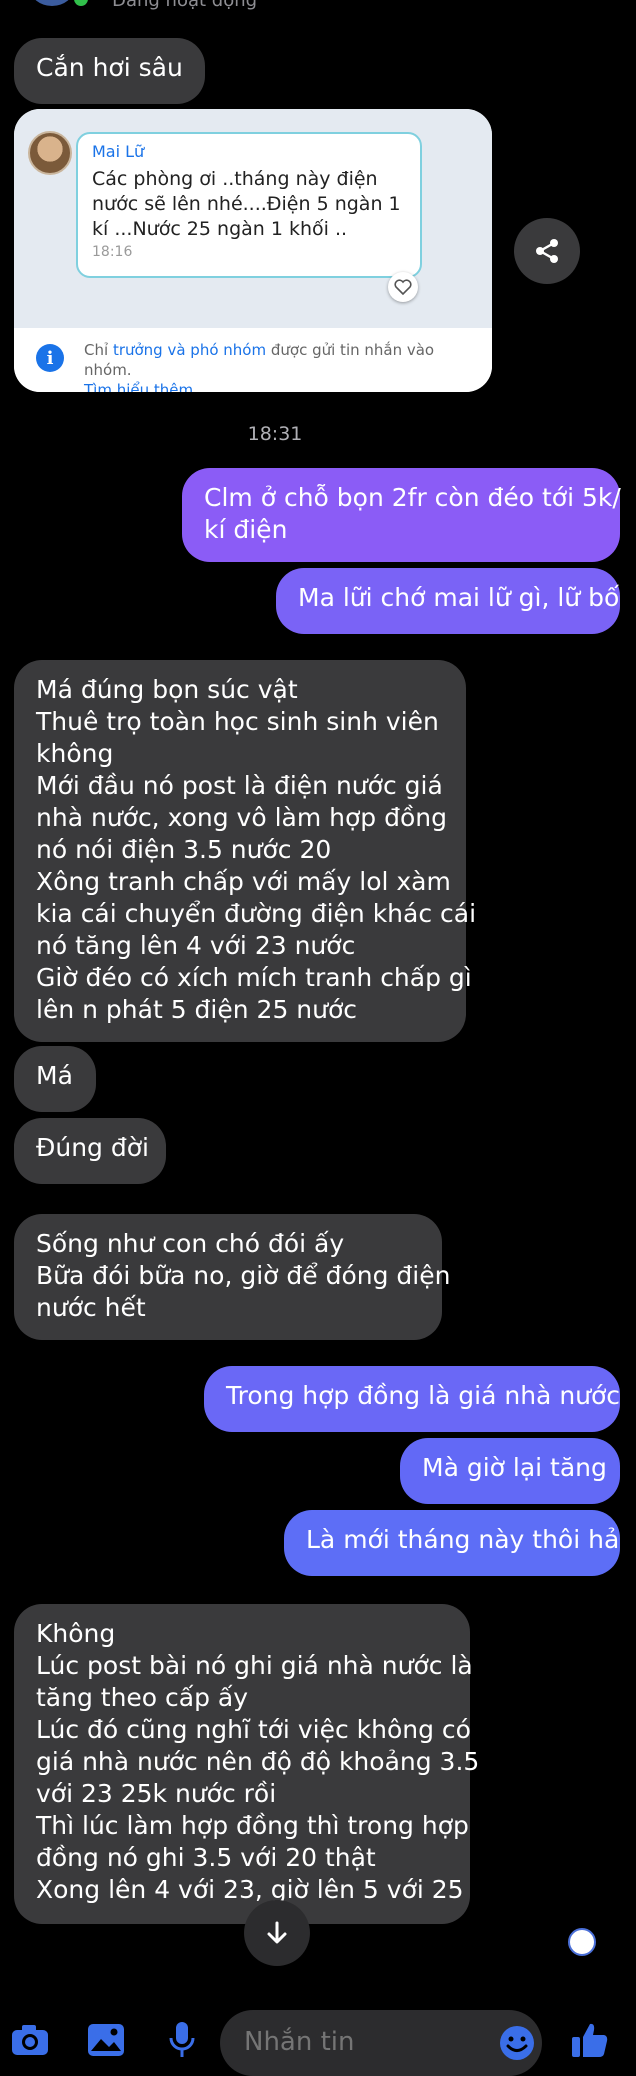 Image resolution: width=636 pixels, height=2076 pixels. Describe the element at coordinates (412, 497) in the screenshot. I see `message-line: Clm ở chỗ bọn 2fr còn đéo tới 5k/` at that location.